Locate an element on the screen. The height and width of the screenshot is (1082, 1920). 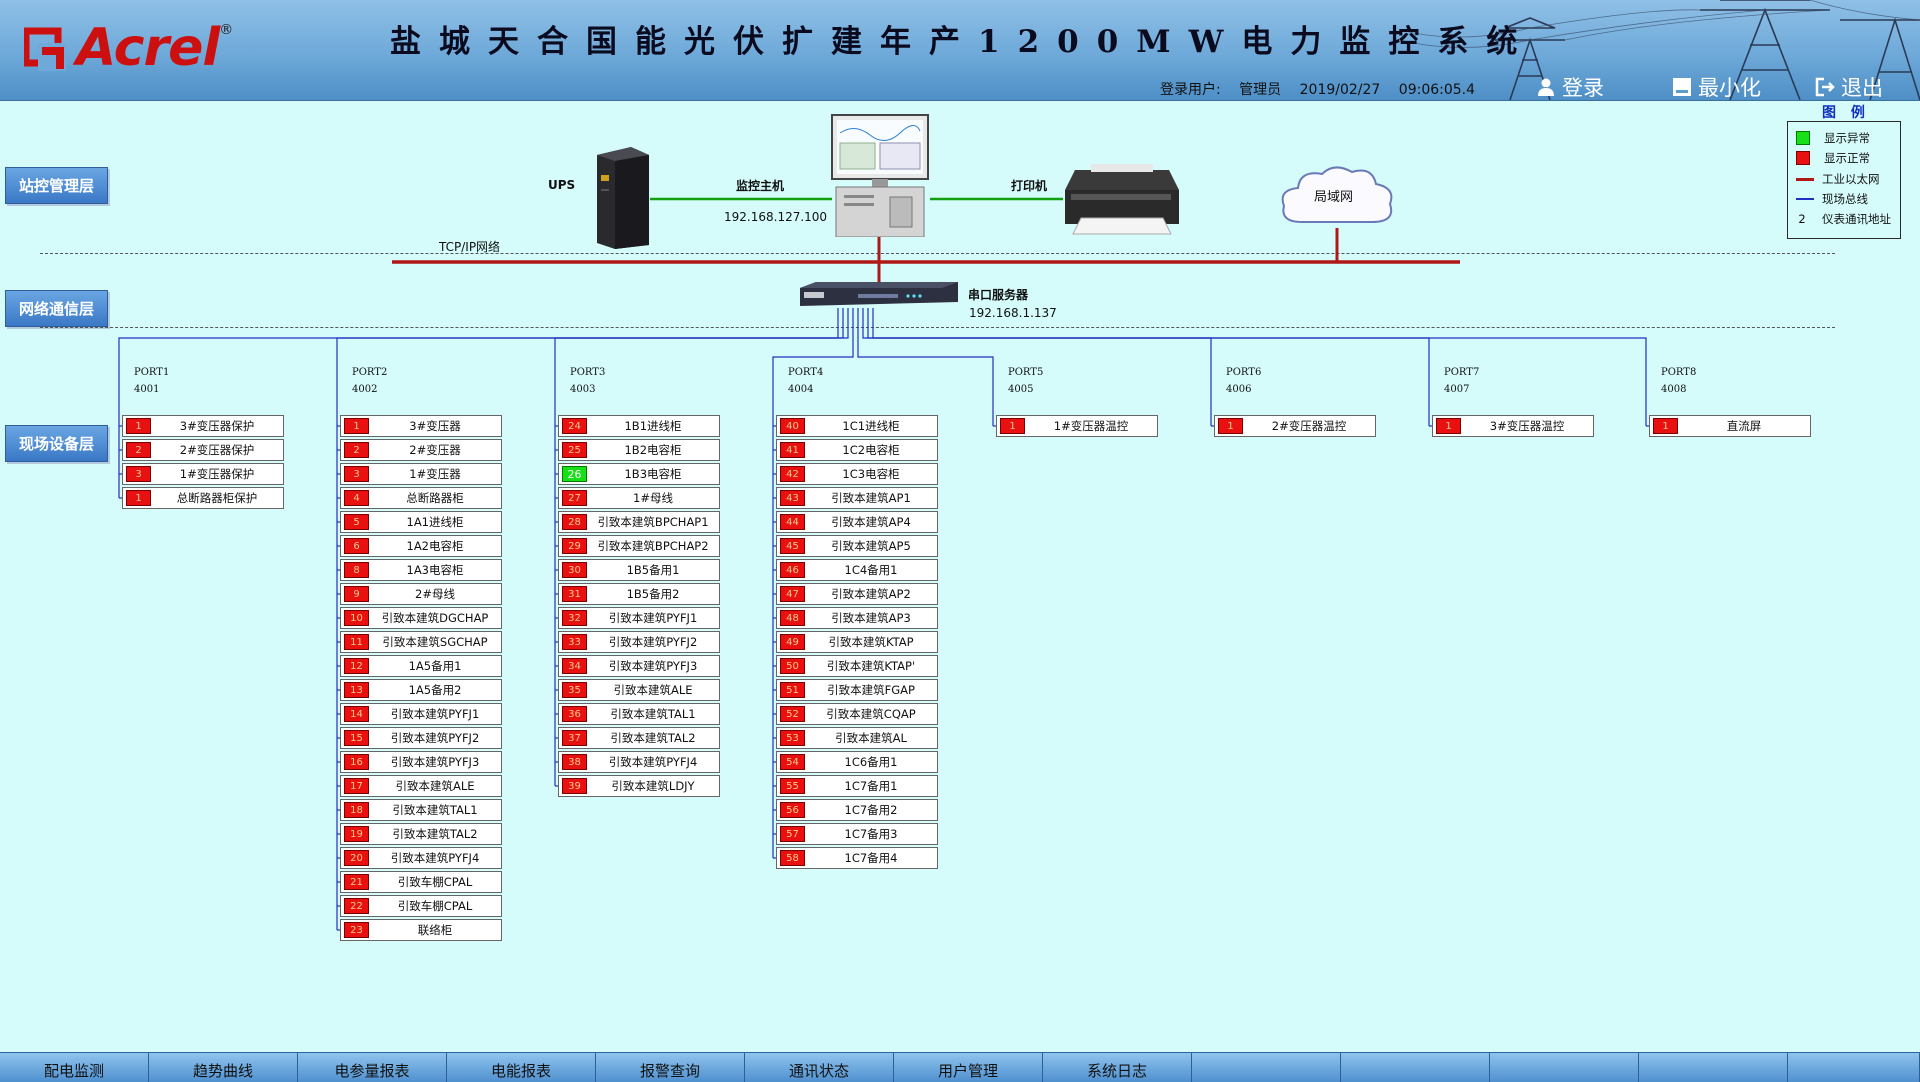
status-fault-indicator: 46 is located at coordinates (792, 570).